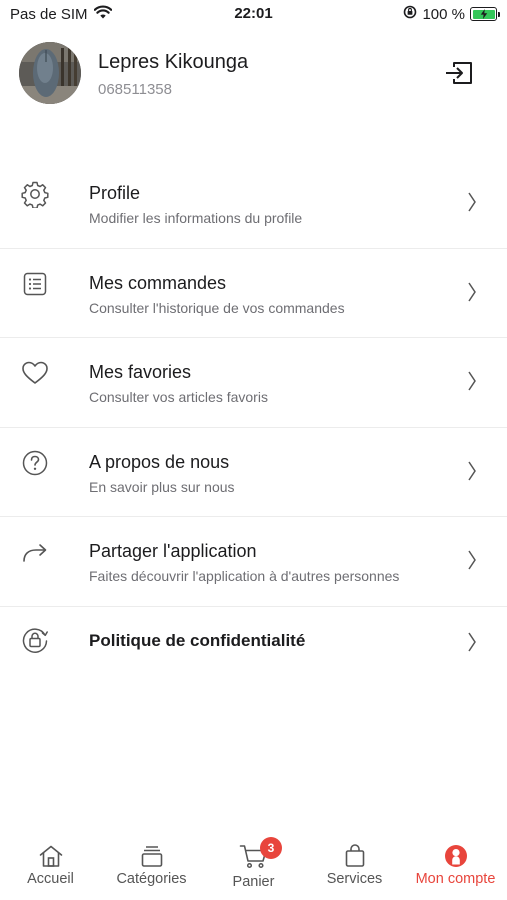  I want to click on tab-account: Mon compte, so click(455, 865).